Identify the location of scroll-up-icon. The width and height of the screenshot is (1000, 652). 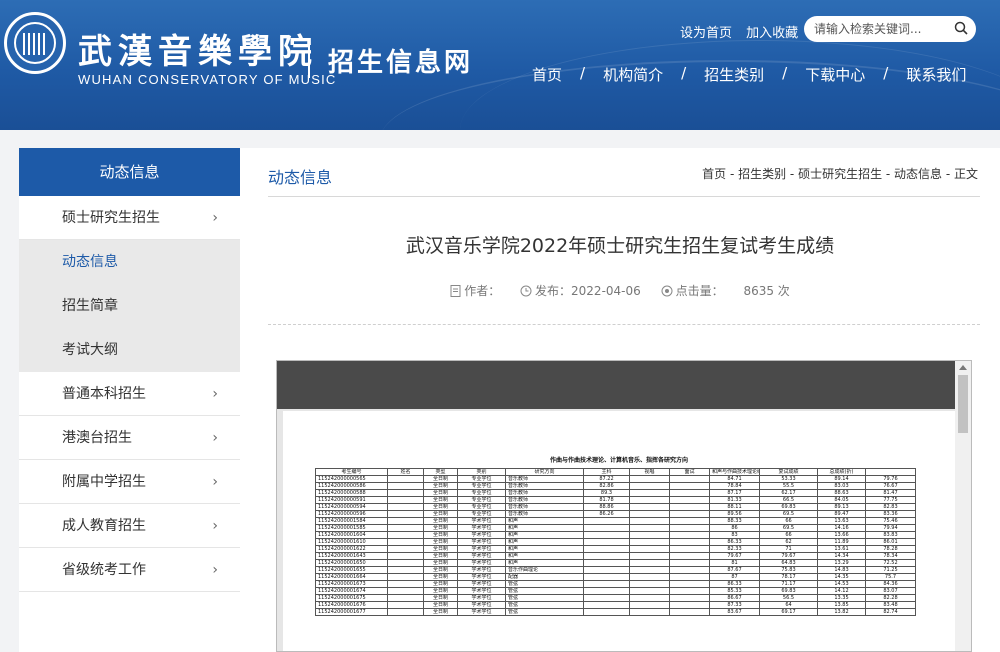
(963, 367).